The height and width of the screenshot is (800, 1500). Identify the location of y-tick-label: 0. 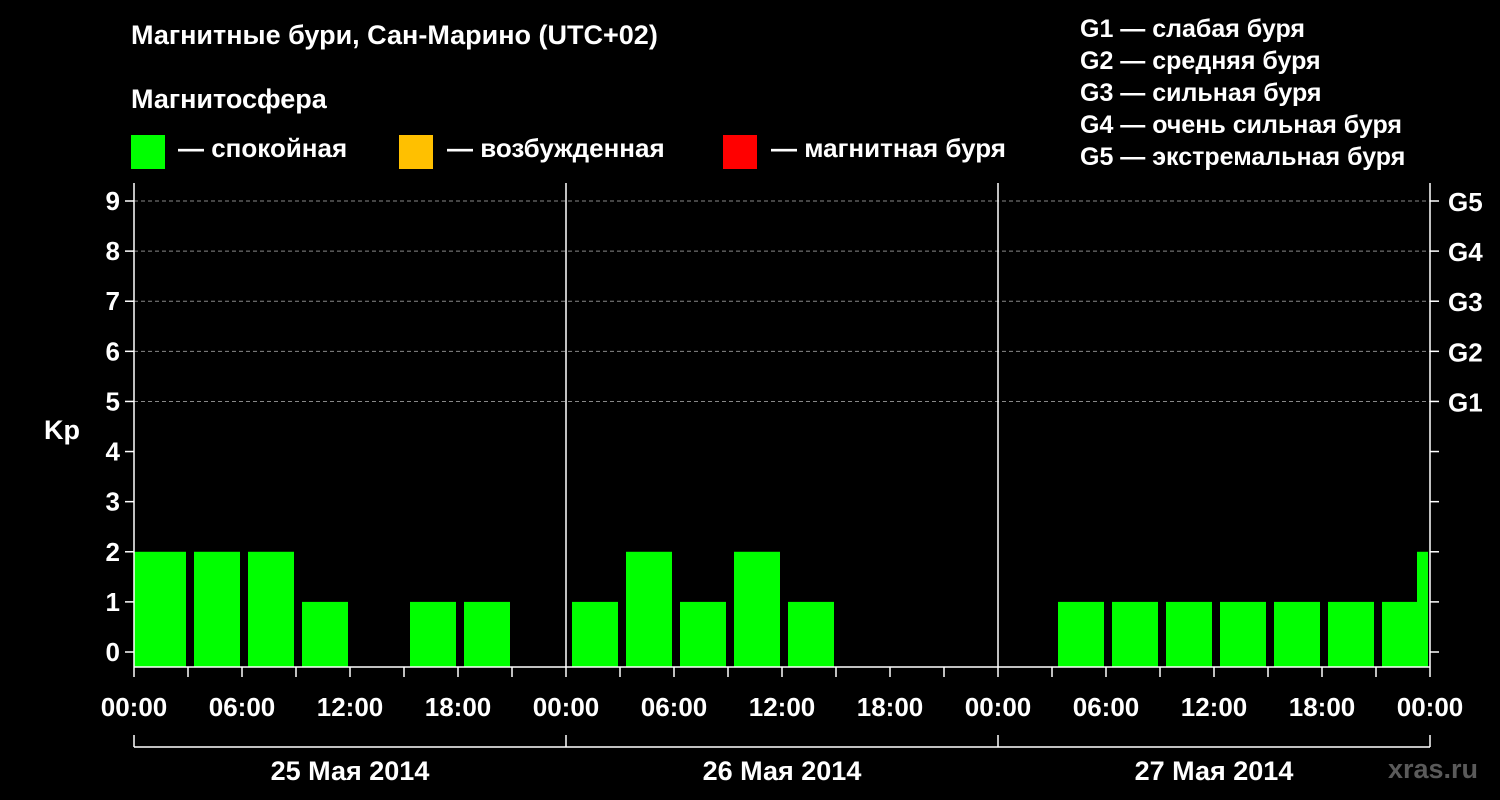
(113, 652).